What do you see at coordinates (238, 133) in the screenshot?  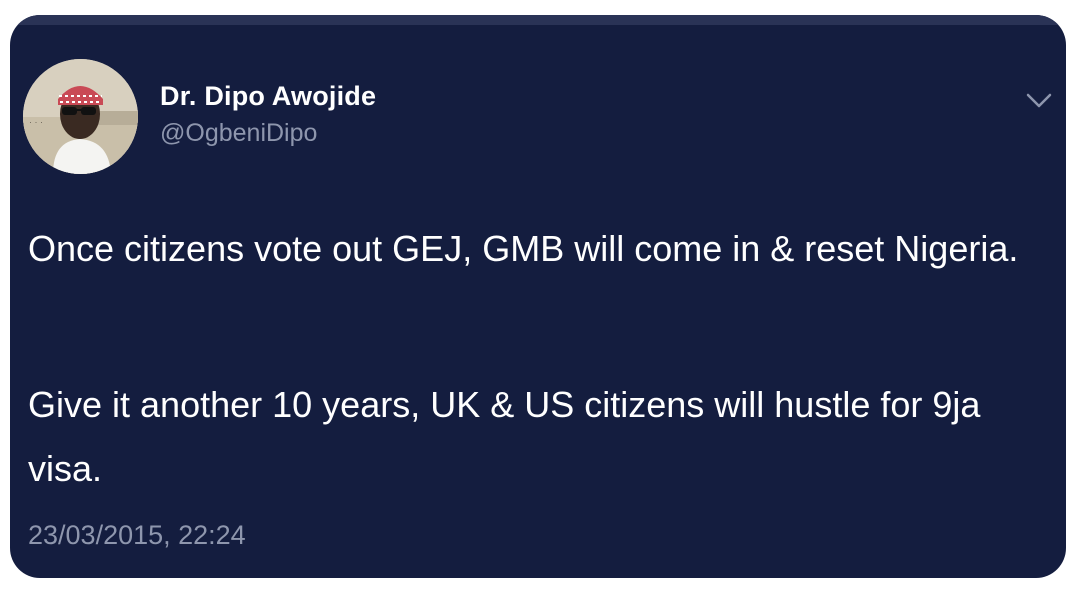 I see `user-handle: @OgbeniDipo` at bounding box center [238, 133].